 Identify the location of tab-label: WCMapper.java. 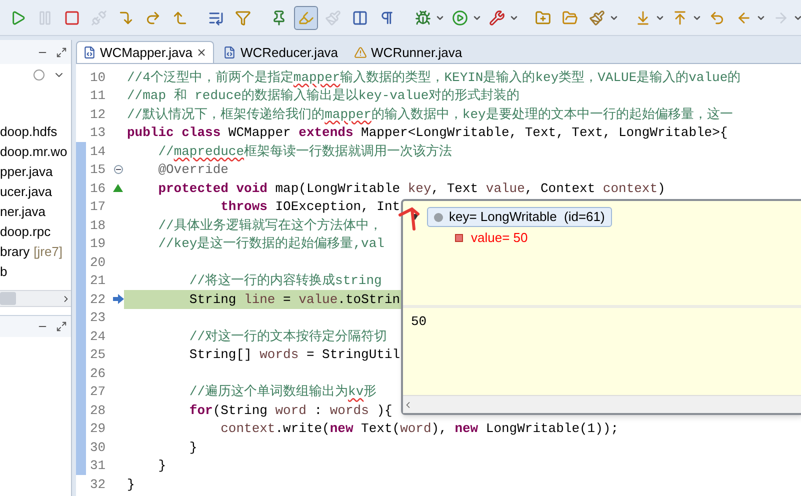
(146, 53).